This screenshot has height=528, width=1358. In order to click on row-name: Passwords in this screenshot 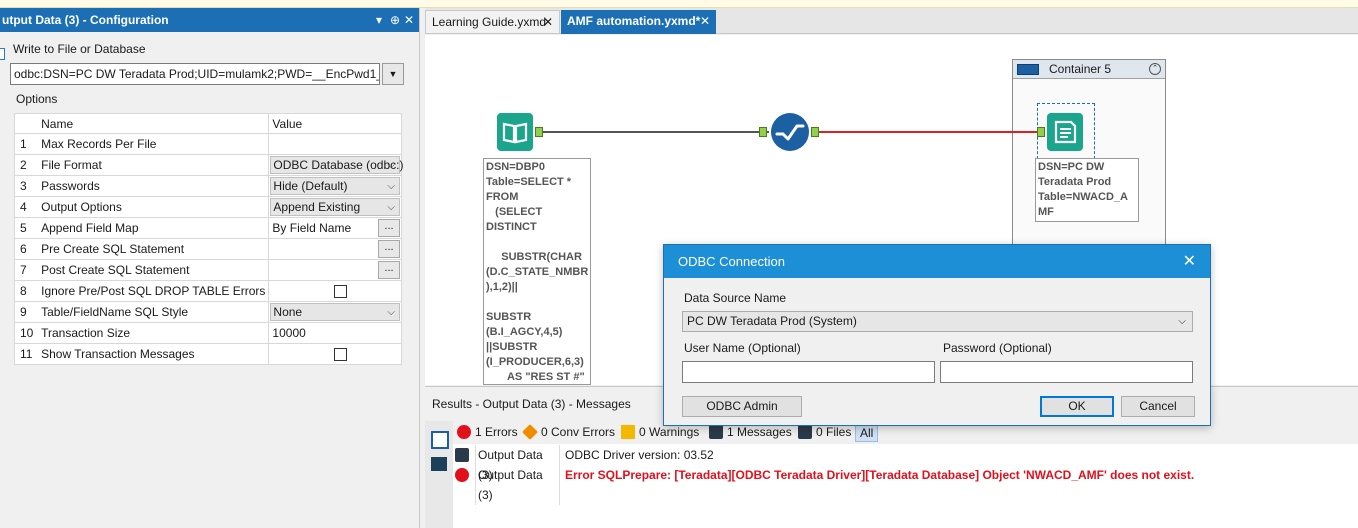, I will do `click(154, 186)`.